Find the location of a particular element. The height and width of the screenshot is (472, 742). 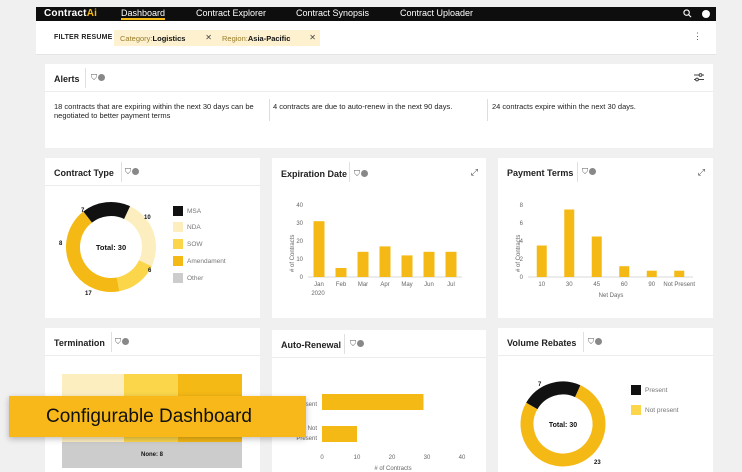

nav-tab-dashboard: Dashboard is located at coordinates (143, 14).